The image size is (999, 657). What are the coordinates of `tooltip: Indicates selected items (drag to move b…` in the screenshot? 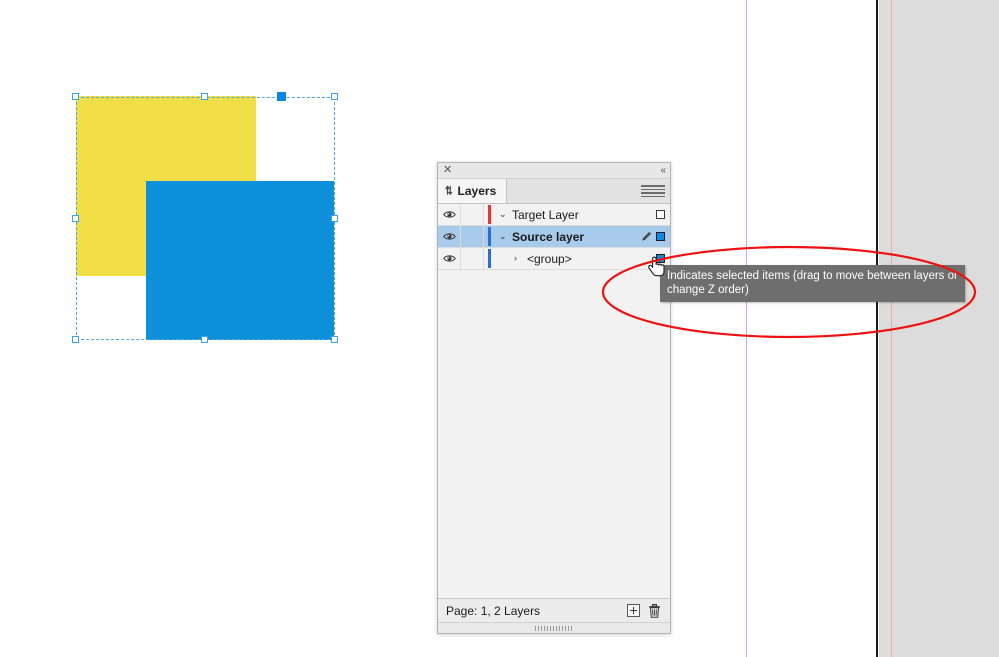 It's located at (812, 283).